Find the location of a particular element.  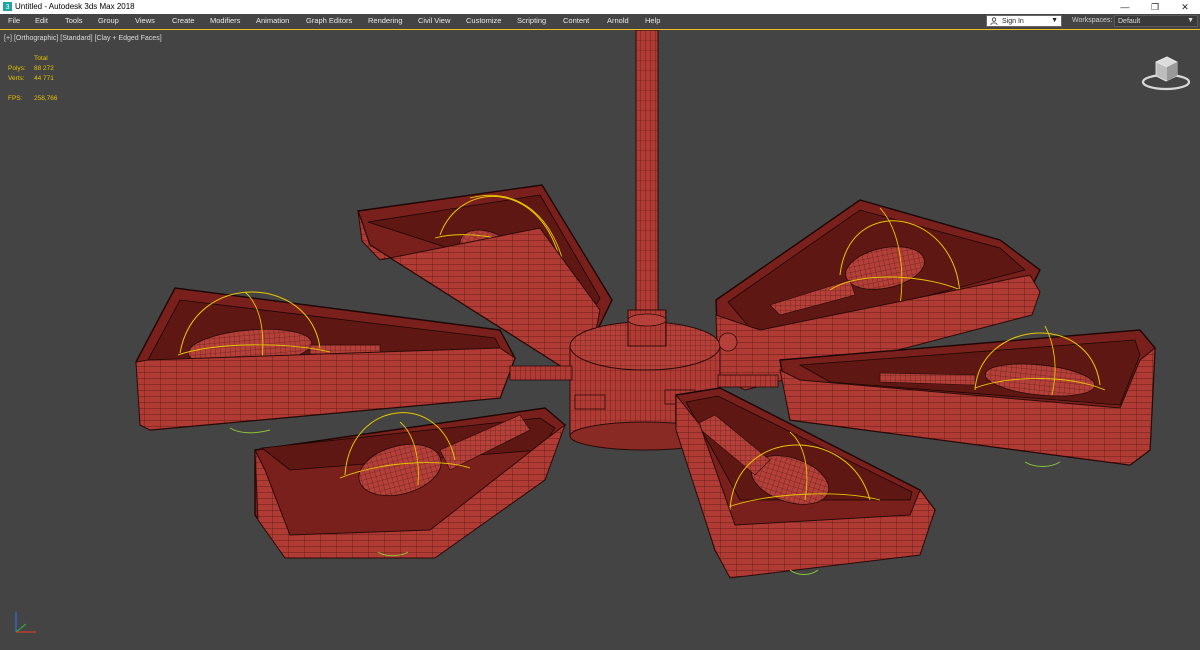

viewport-view-menu: [Orthographic] is located at coordinates (36, 38).